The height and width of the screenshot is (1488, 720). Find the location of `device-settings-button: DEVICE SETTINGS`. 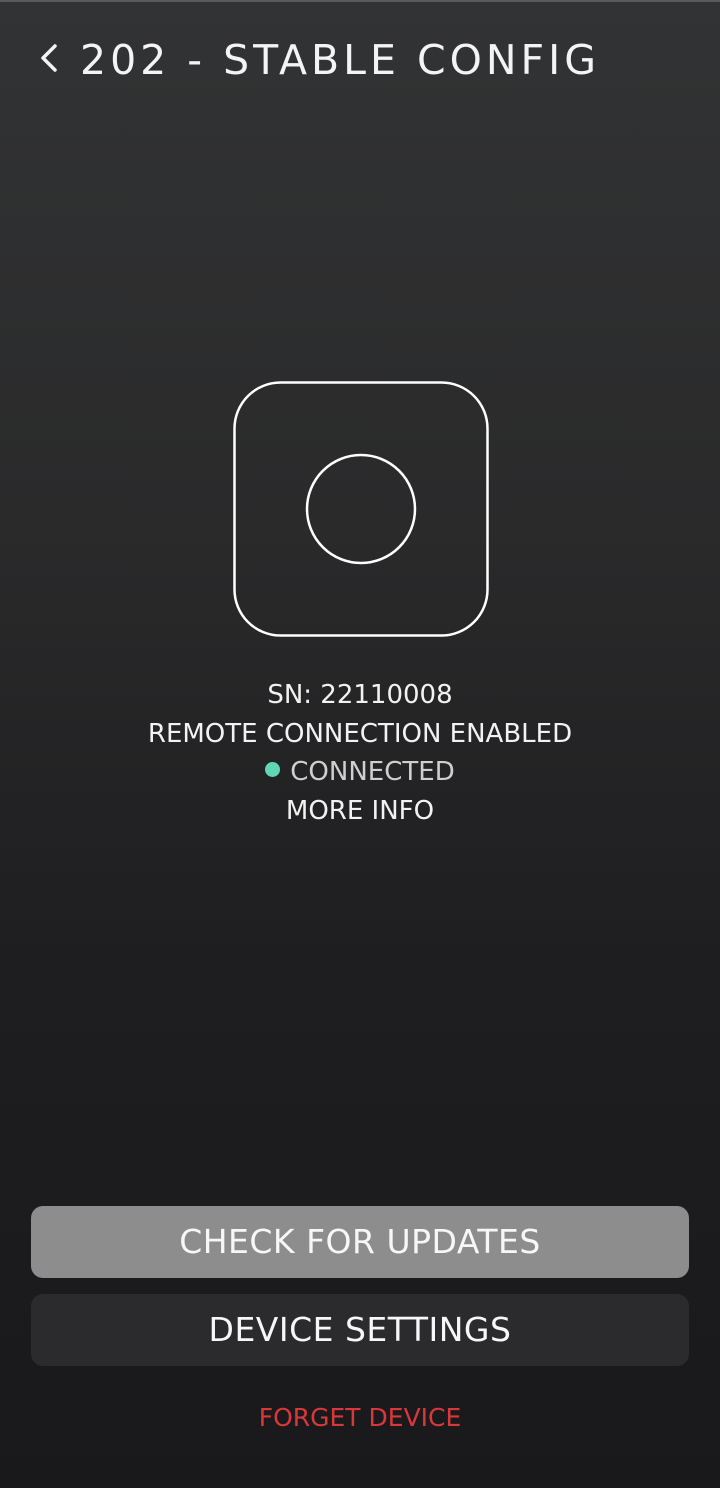

device-settings-button: DEVICE SETTINGS is located at coordinates (360, 1330).